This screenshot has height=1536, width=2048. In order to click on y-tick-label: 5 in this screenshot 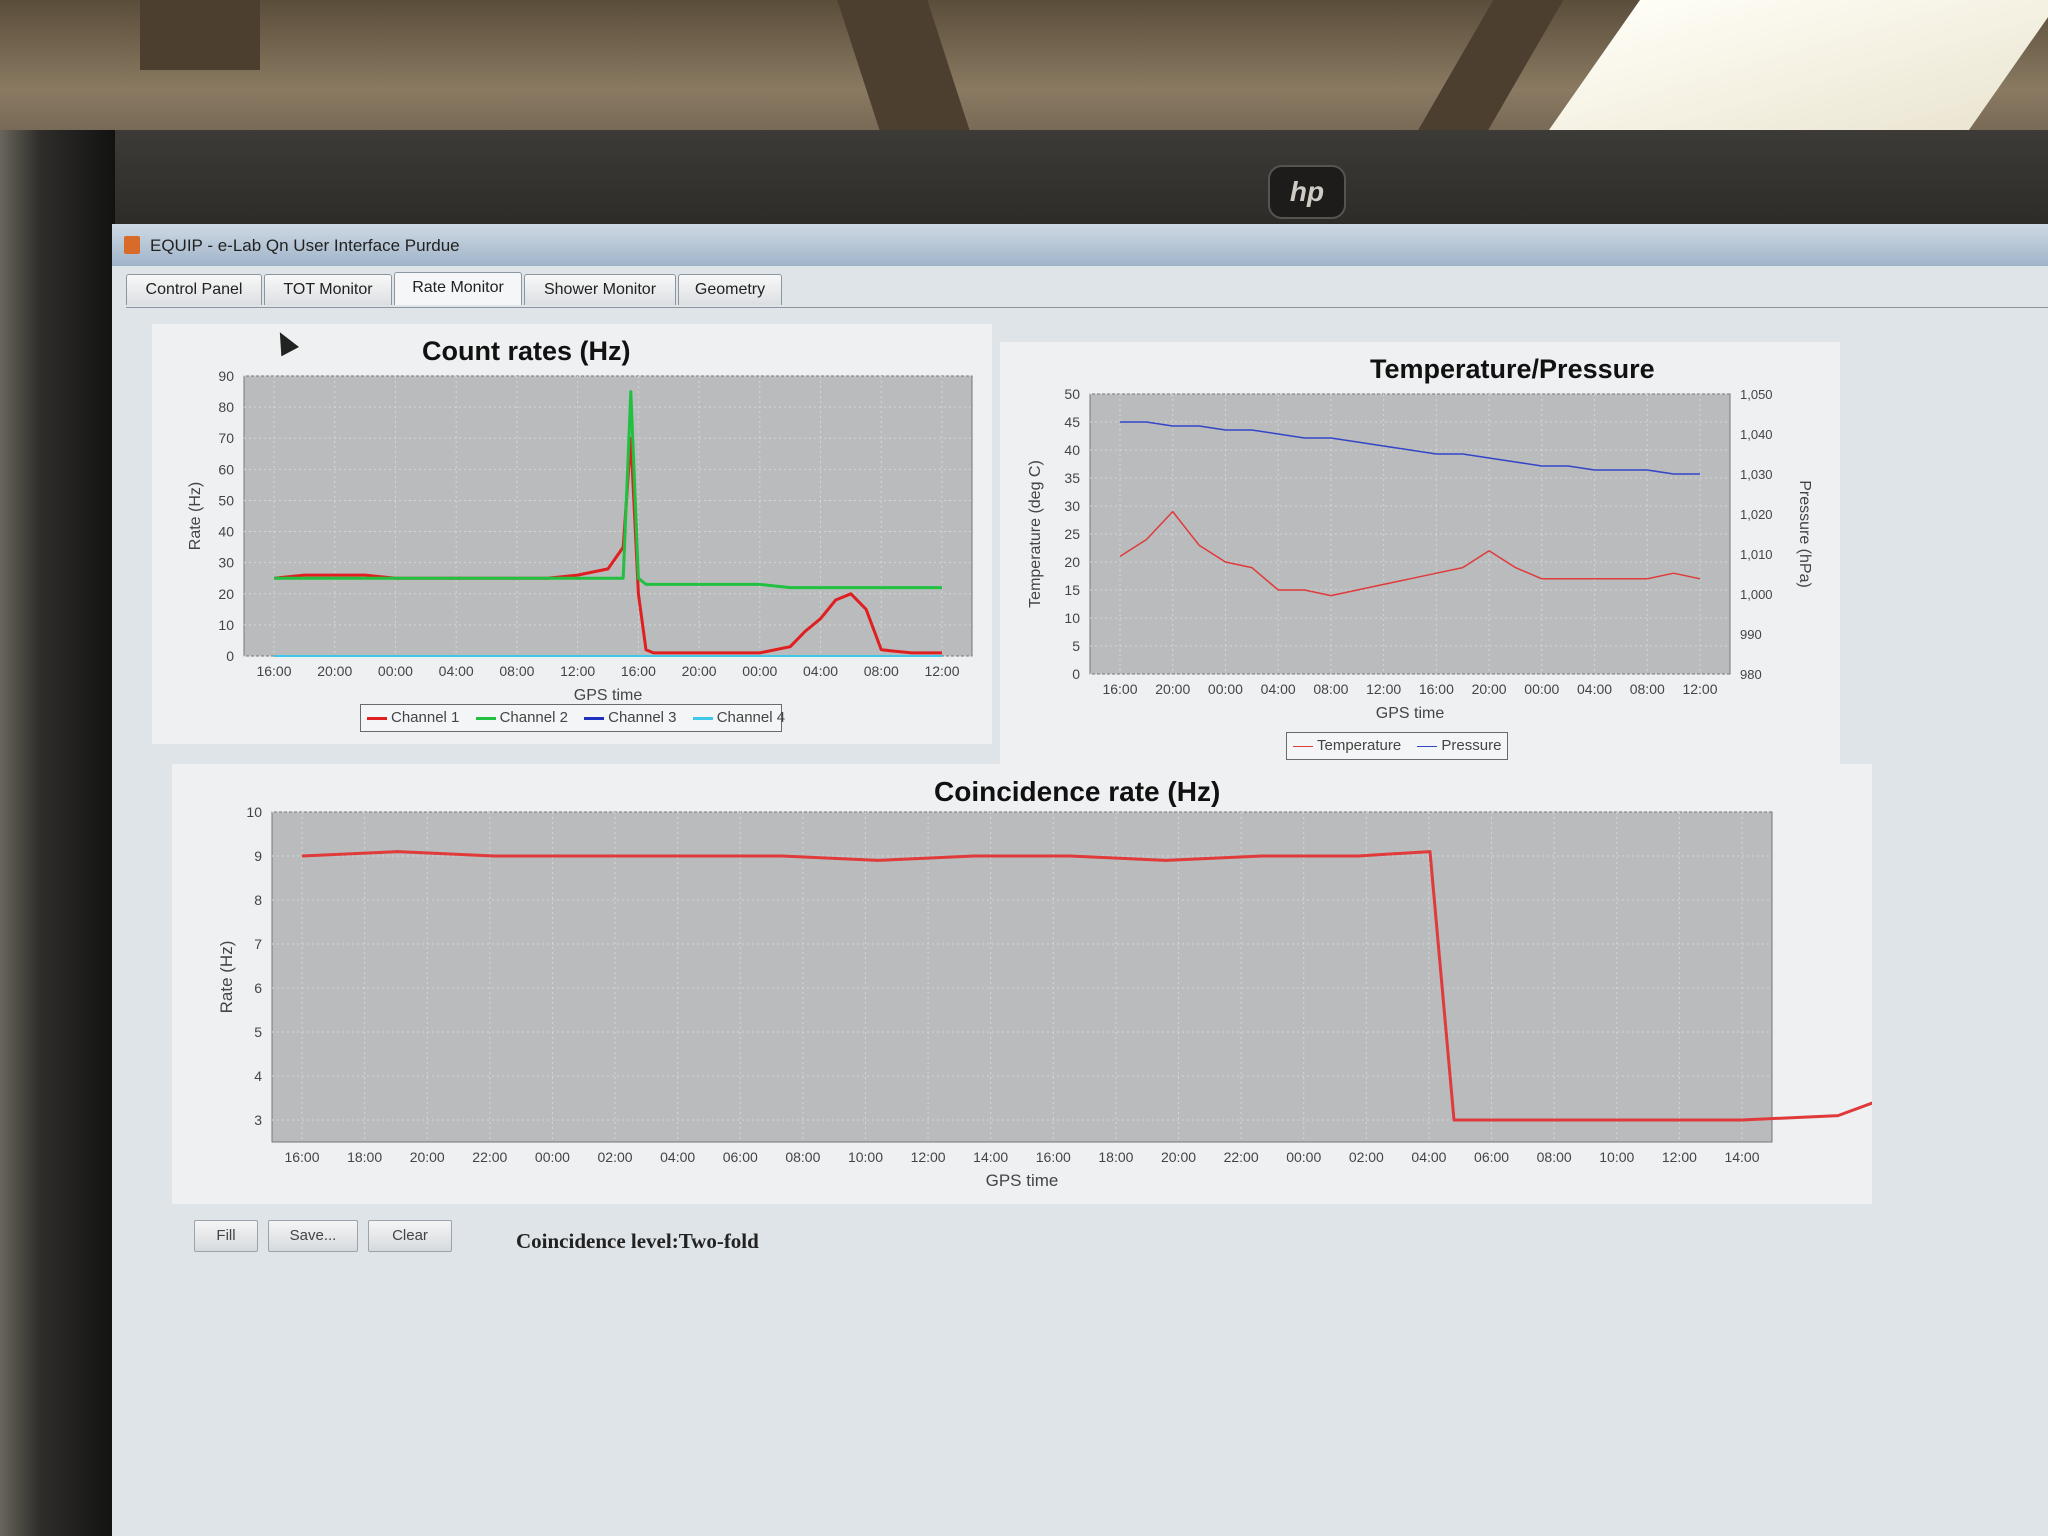, I will do `click(258, 1032)`.